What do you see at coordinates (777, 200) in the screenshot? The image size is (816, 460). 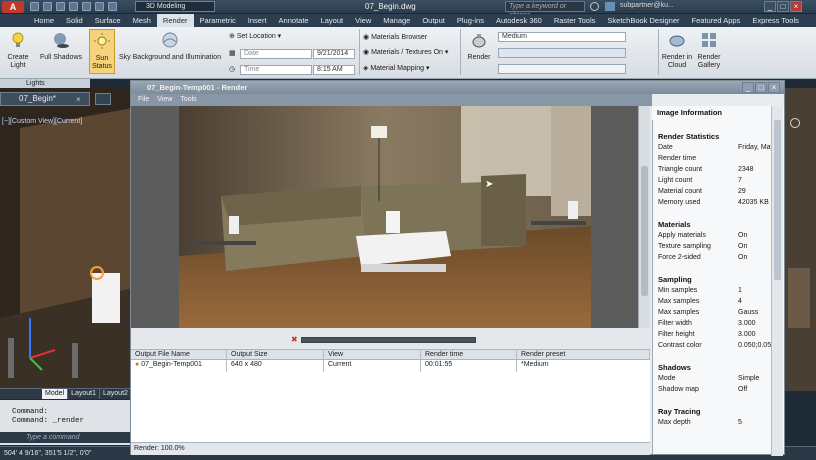 I see `info-scroll-thumb` at bounding box center [777, 200].